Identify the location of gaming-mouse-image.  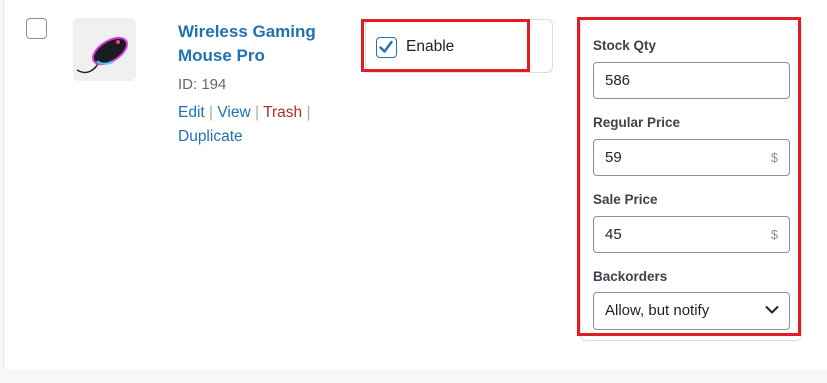
(104, 49).